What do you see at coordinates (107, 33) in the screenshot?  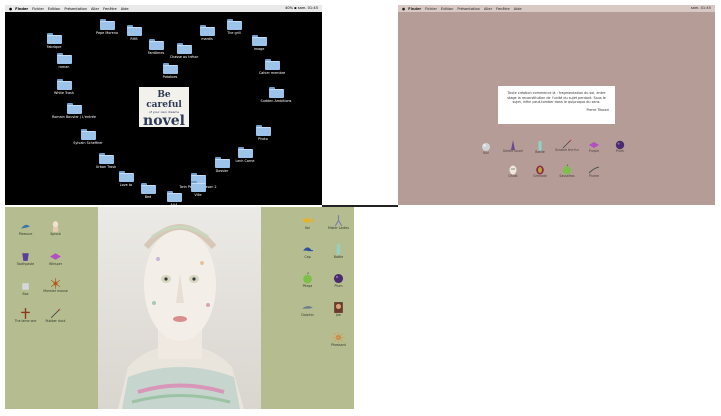 I see `folder-label: Pepe Moreno` at bounding box center [107, 33].